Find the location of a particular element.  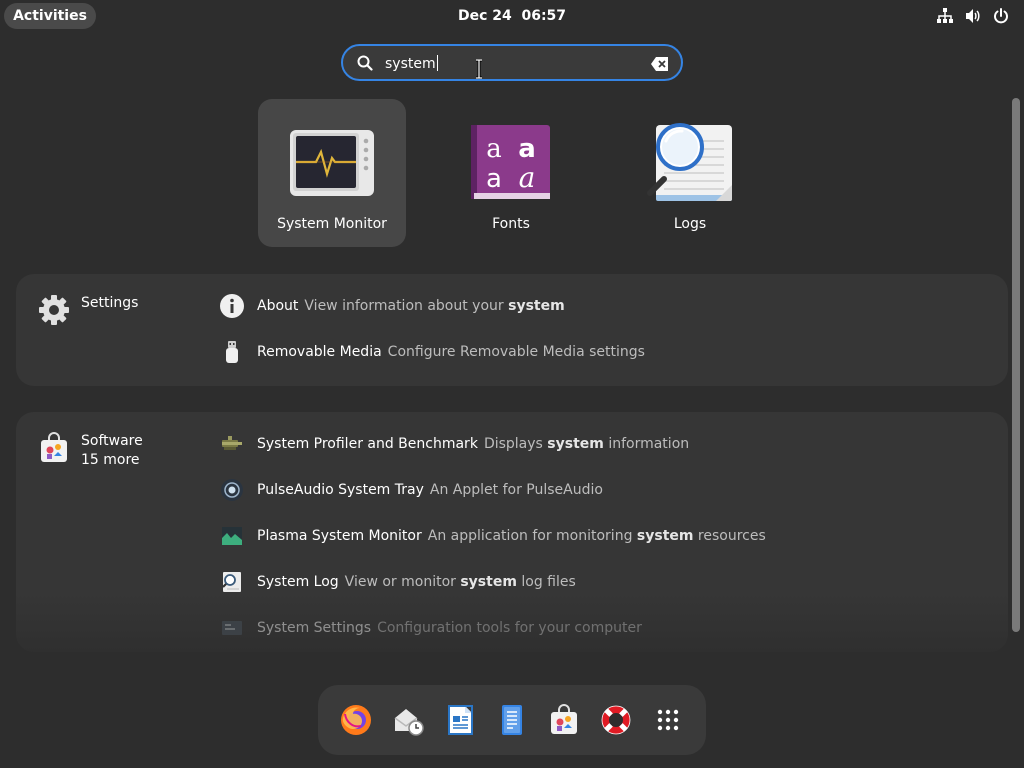

provider-settings: Settings is located at coordinates (88, 310).